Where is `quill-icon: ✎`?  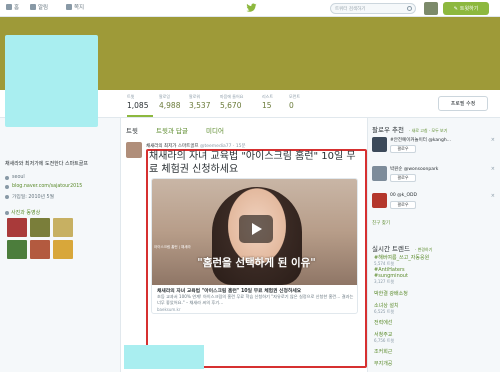
quill-icon: ✎ is located at coordinates (455, 8).